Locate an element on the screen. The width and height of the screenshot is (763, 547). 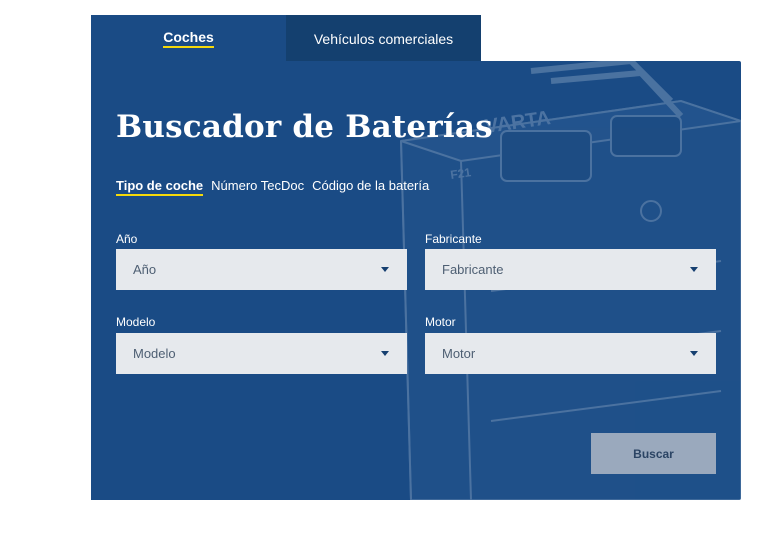
tab-commercial-vehicles: Vehículos comerciales is located at coordinates (383, 38).